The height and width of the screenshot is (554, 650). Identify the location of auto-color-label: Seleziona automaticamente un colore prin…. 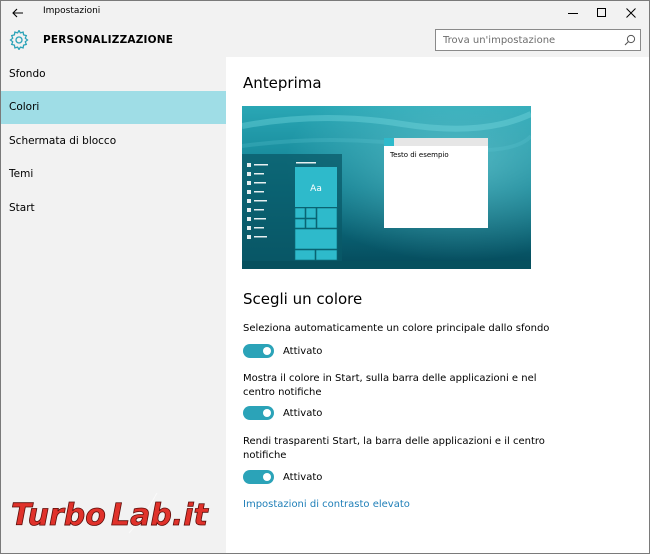
(396, 328).